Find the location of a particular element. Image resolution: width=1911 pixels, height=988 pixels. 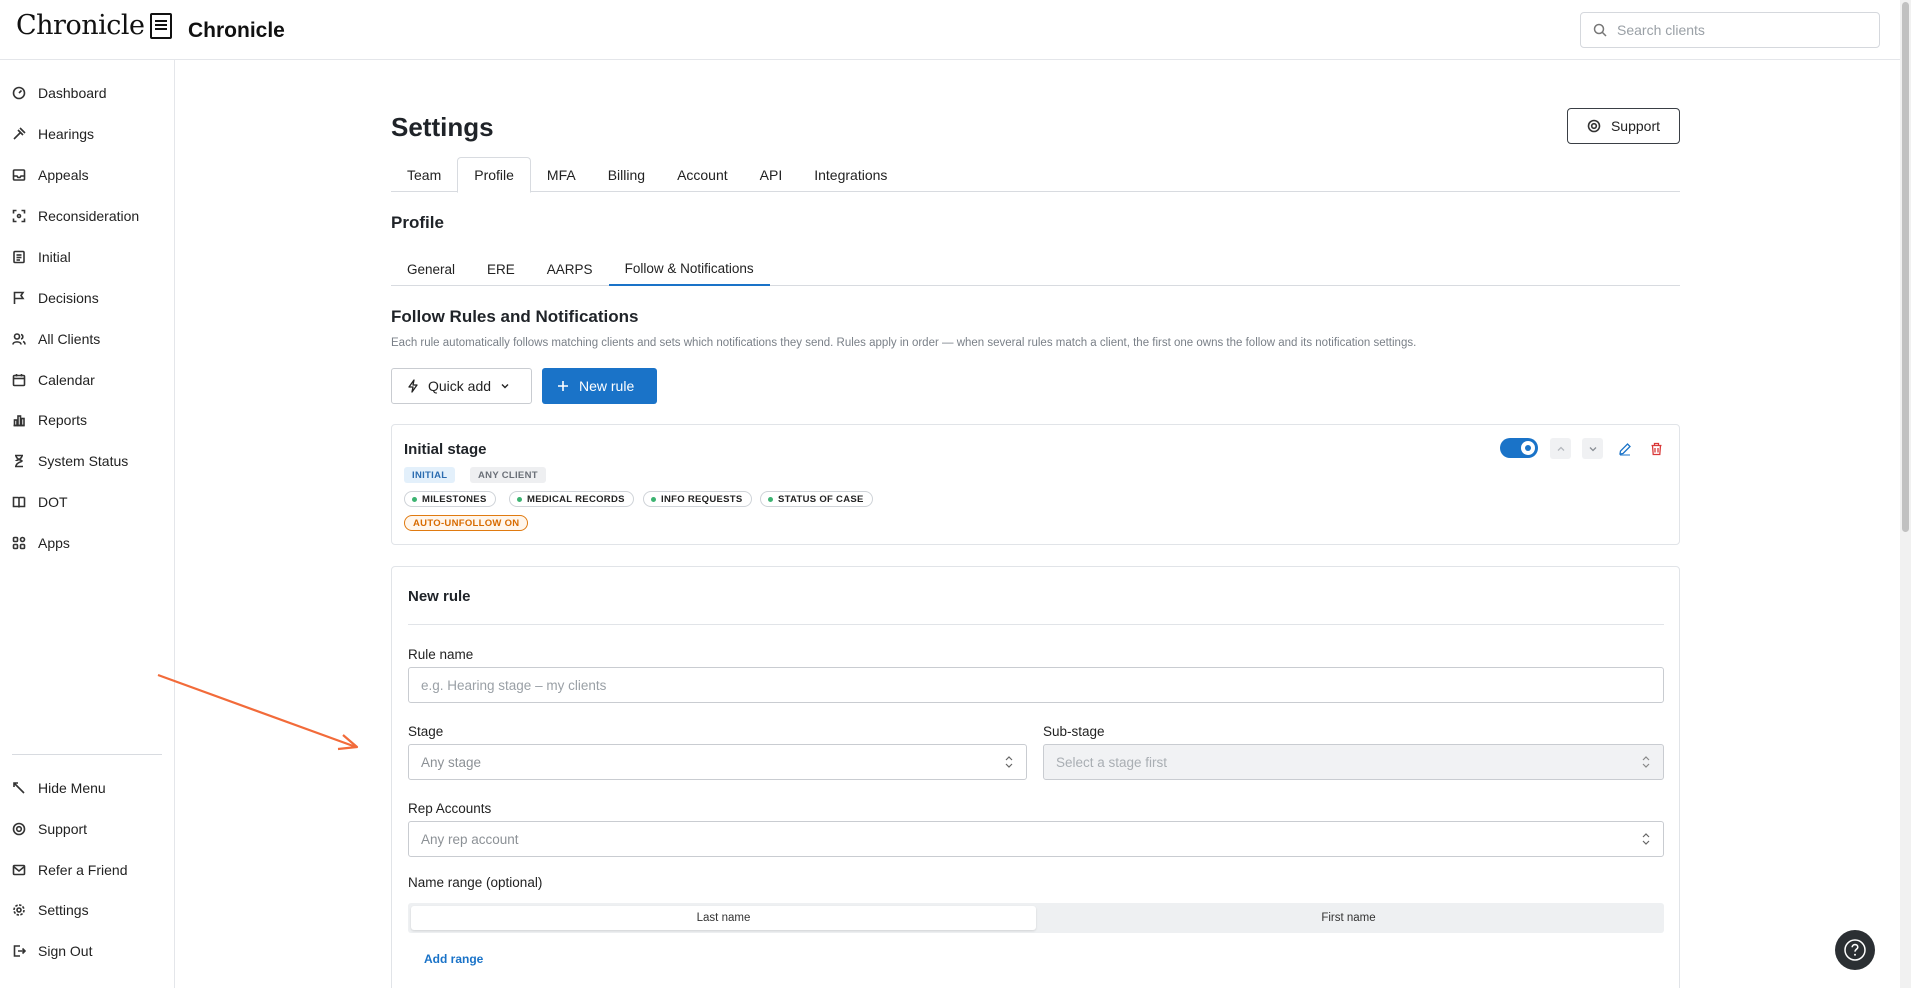

tab-team: Team is located at coordinates (424, 174).